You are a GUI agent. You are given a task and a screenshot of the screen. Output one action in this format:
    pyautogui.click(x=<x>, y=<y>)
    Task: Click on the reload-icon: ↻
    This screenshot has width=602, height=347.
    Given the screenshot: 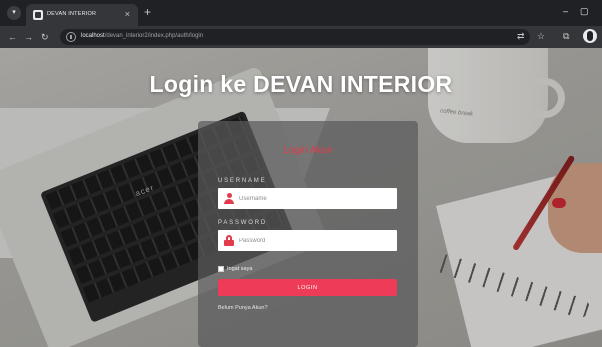 What is the action you would take?
    pyautogui.click(x=45, y=37)
    